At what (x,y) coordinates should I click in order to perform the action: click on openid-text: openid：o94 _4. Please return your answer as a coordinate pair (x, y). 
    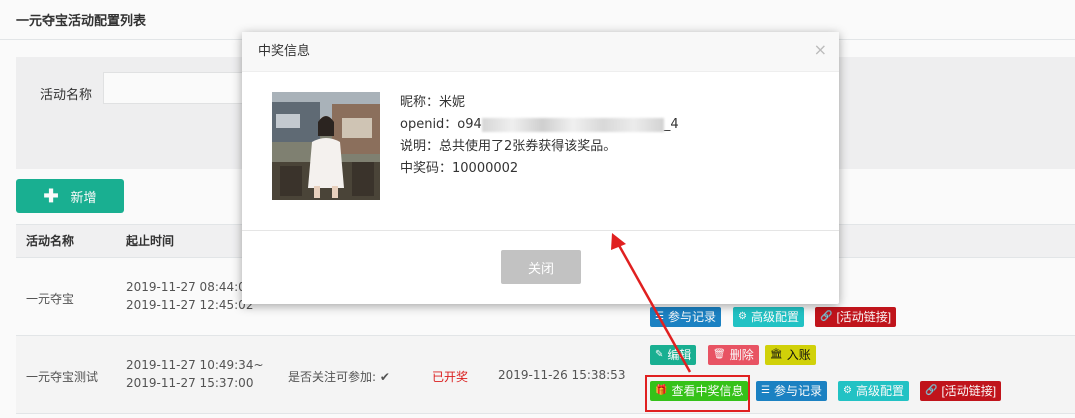
    Looking at the image, I should click on (539, 124).